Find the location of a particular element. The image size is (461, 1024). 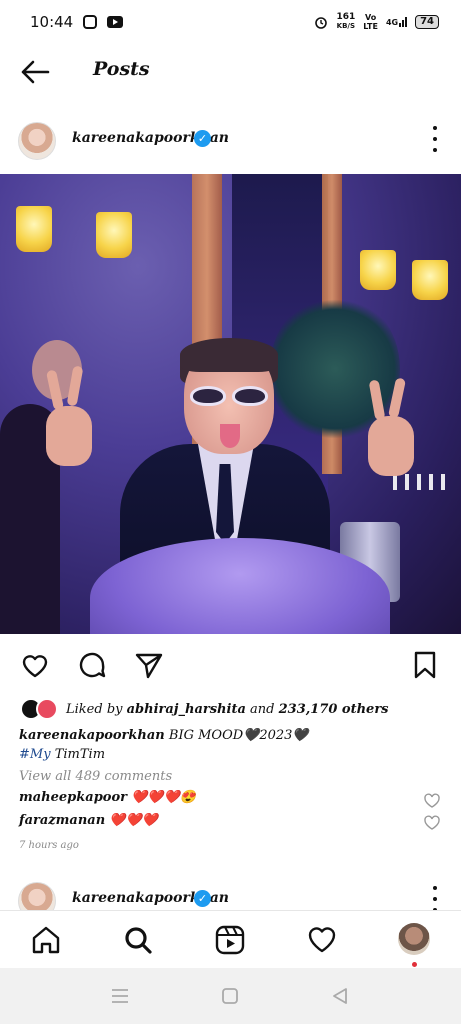

next-post-avatar is located at coordinates (37, 896).